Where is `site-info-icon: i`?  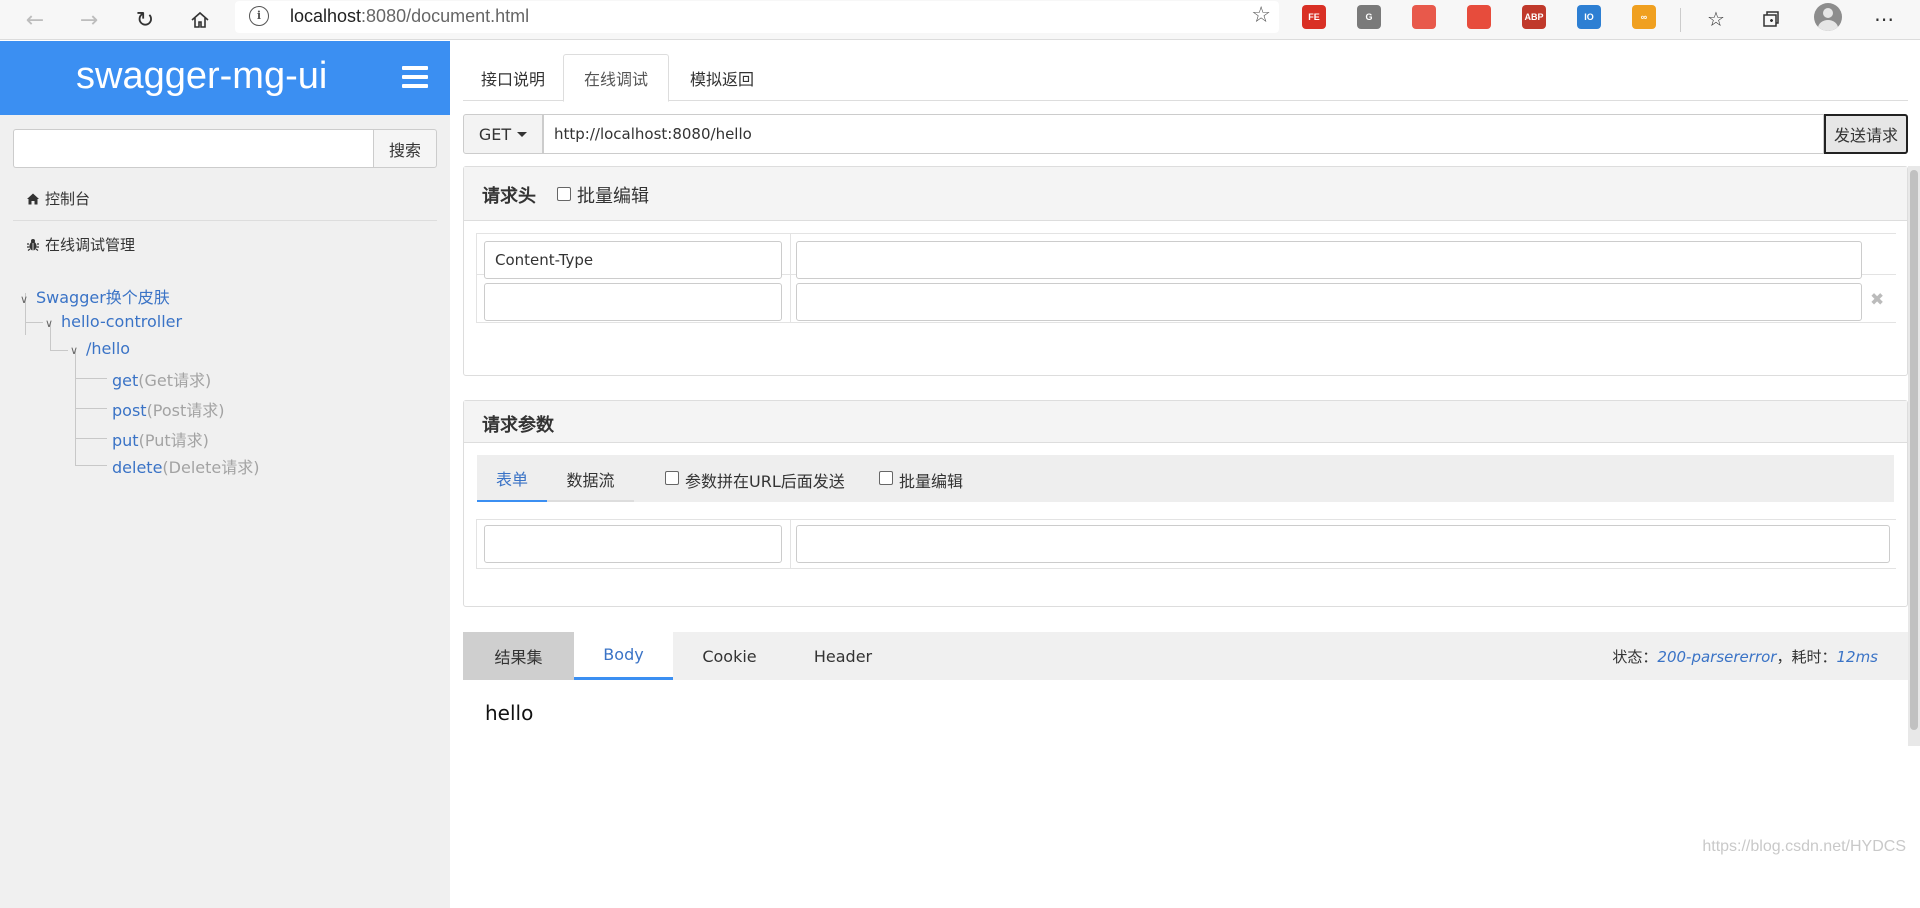
site-info-icon: i is located at coordinates (259, 16).